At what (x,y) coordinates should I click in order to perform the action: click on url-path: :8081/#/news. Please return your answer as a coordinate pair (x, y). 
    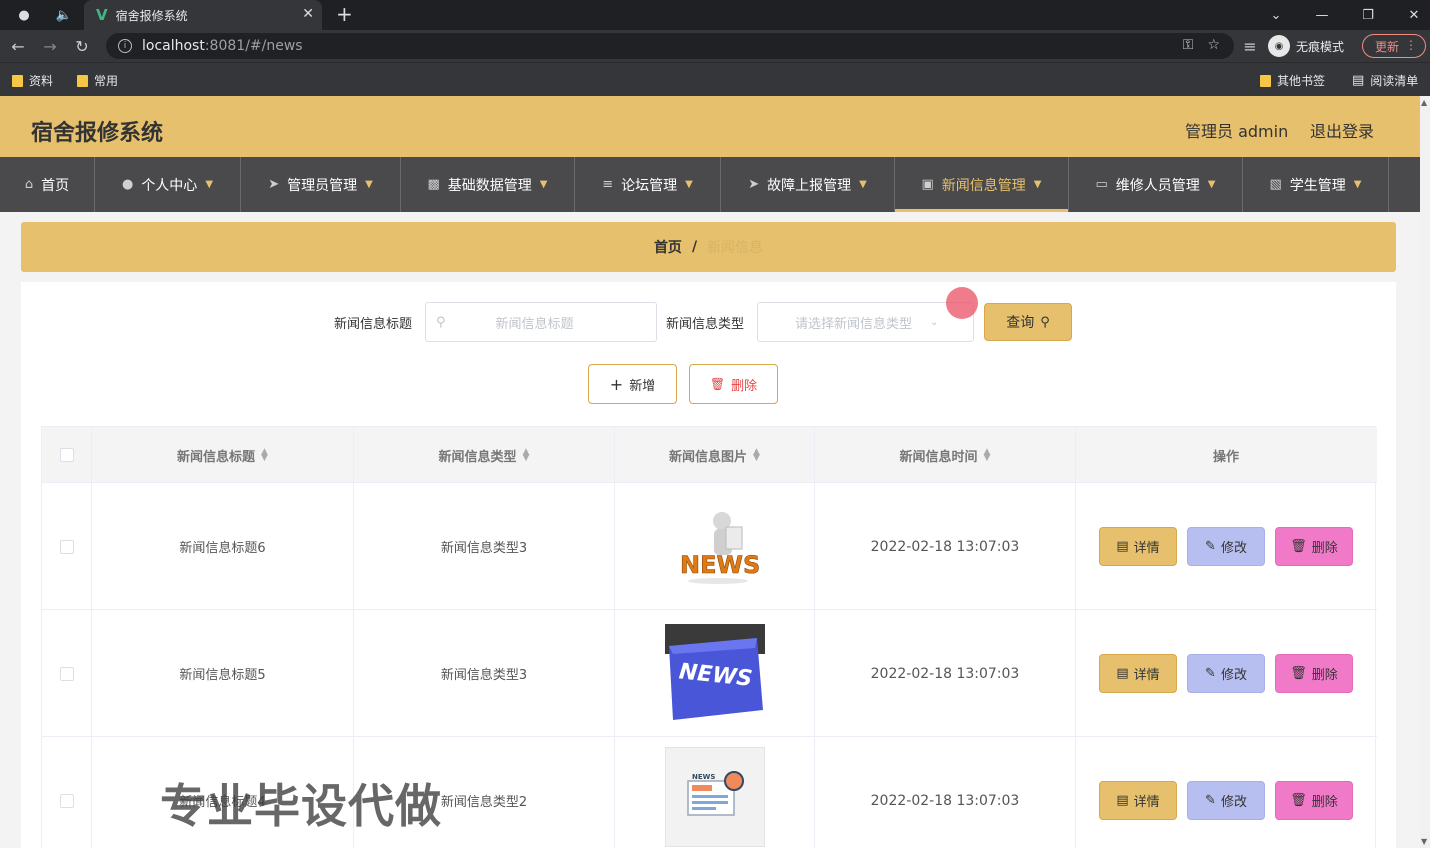
    Looking at the image, I should click on (253, 46).